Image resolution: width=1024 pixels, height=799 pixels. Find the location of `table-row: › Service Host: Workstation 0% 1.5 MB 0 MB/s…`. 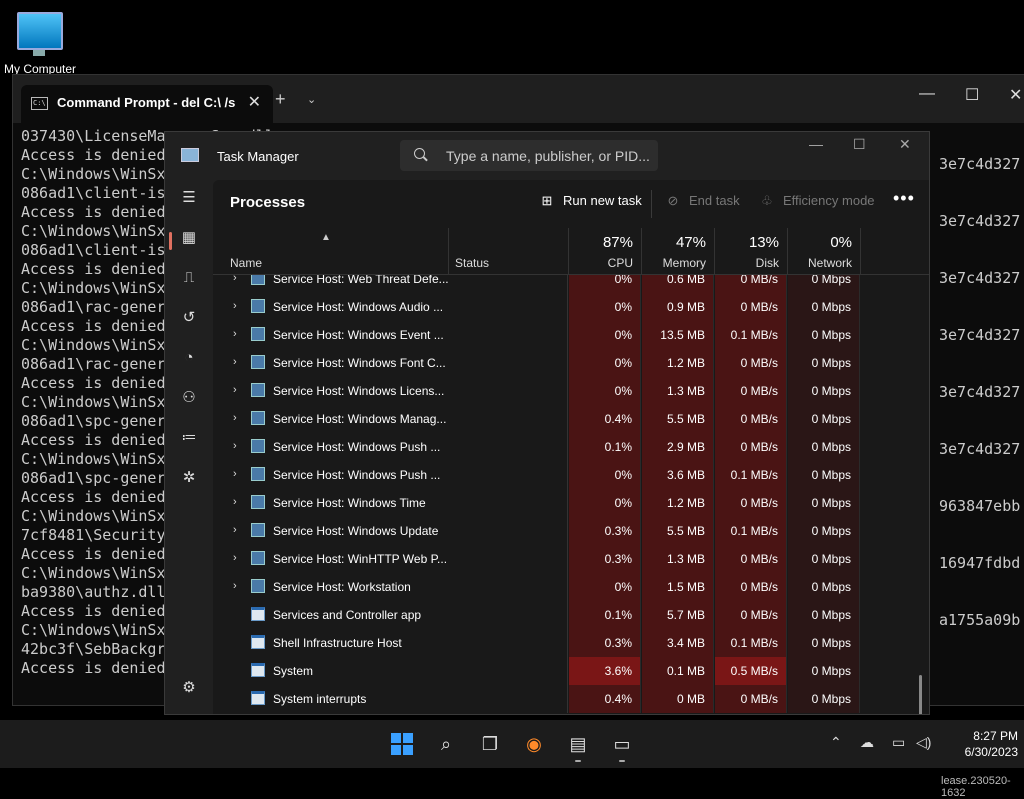

table-row: › Service Host: Workstation 0% 1.5 MB 0 MB/s… is located at coordinates (563, 587).